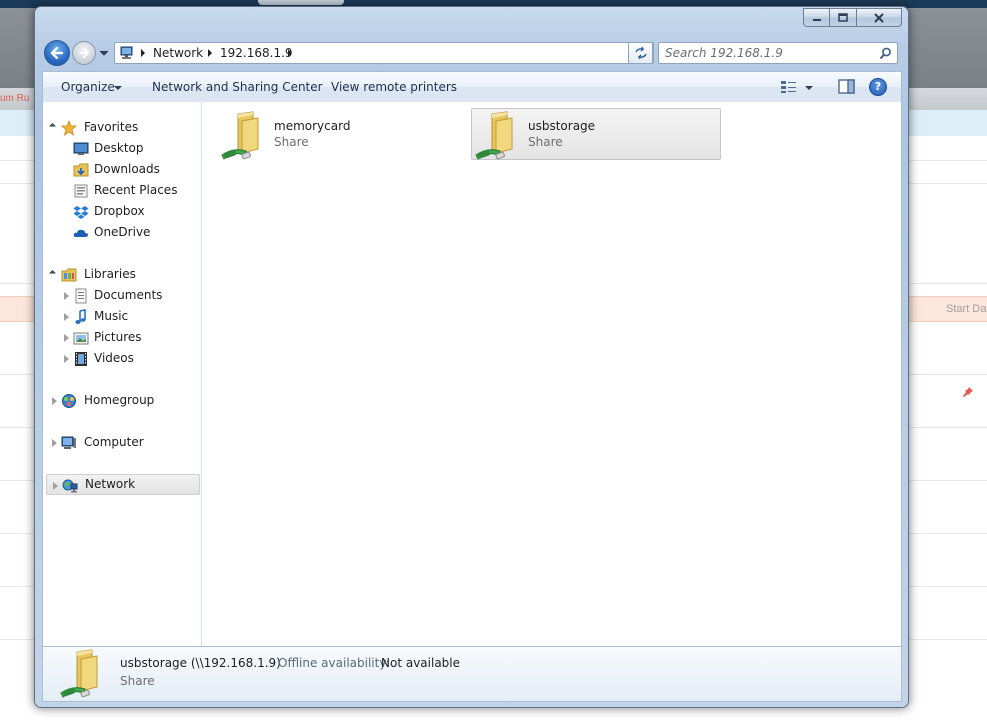  I want to click on network-globe-icon, so click(70, 486).